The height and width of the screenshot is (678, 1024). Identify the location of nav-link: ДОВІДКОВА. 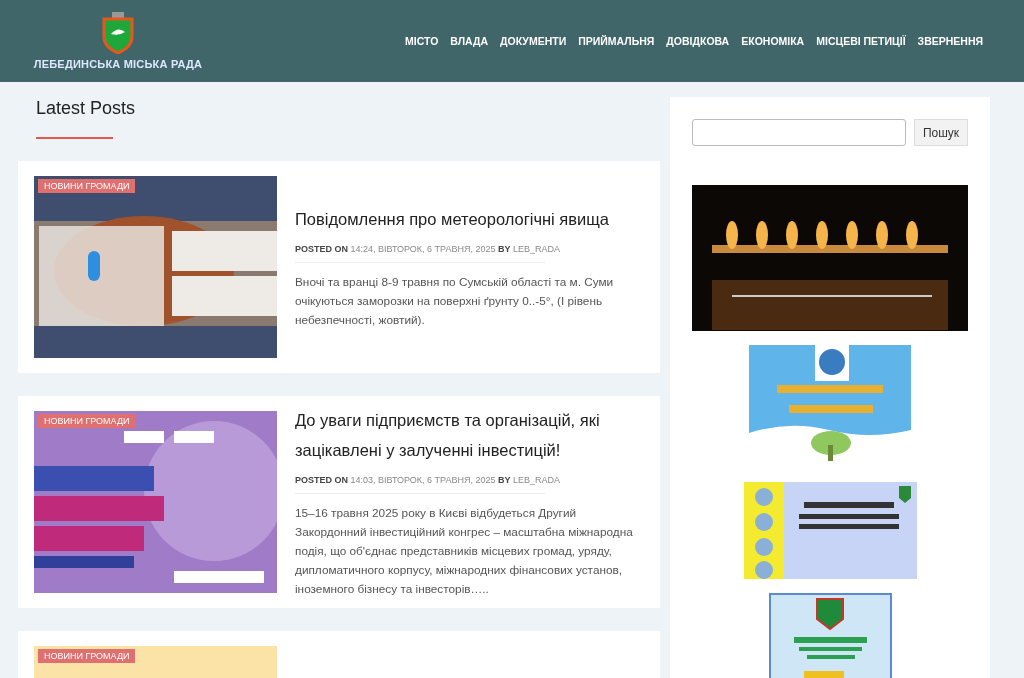
(698, 41).